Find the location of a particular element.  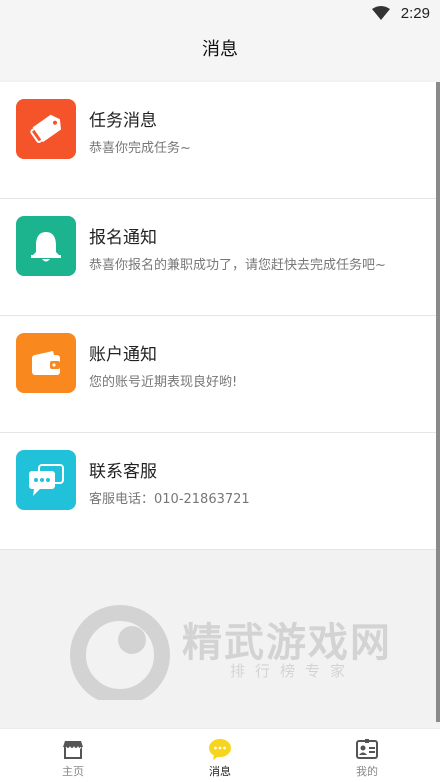

page-title: 消息 is located at coordinates (220, 49).